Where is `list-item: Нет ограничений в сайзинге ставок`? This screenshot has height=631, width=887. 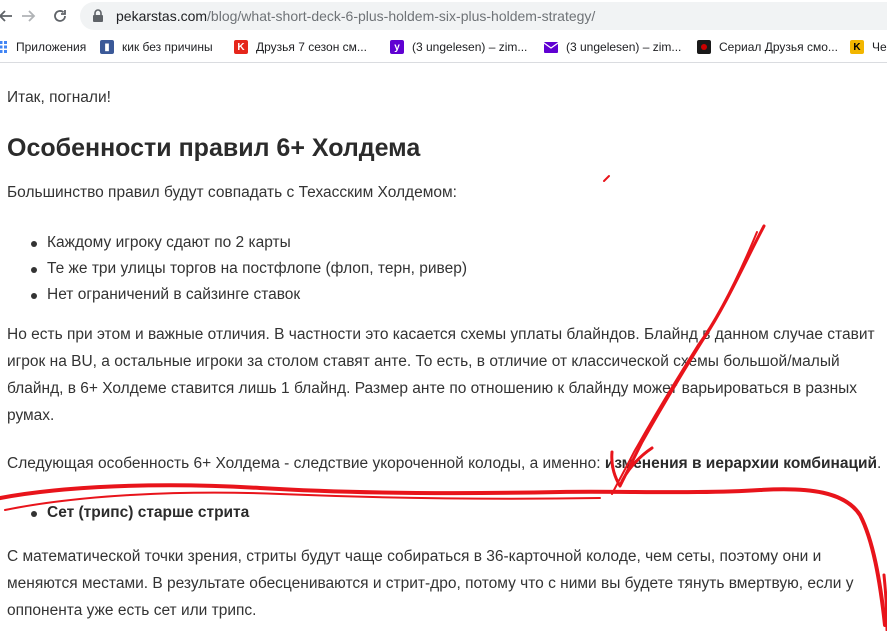
list-item: Нет ограничений в сайзинге ставок is located at coordinates (248, 295).